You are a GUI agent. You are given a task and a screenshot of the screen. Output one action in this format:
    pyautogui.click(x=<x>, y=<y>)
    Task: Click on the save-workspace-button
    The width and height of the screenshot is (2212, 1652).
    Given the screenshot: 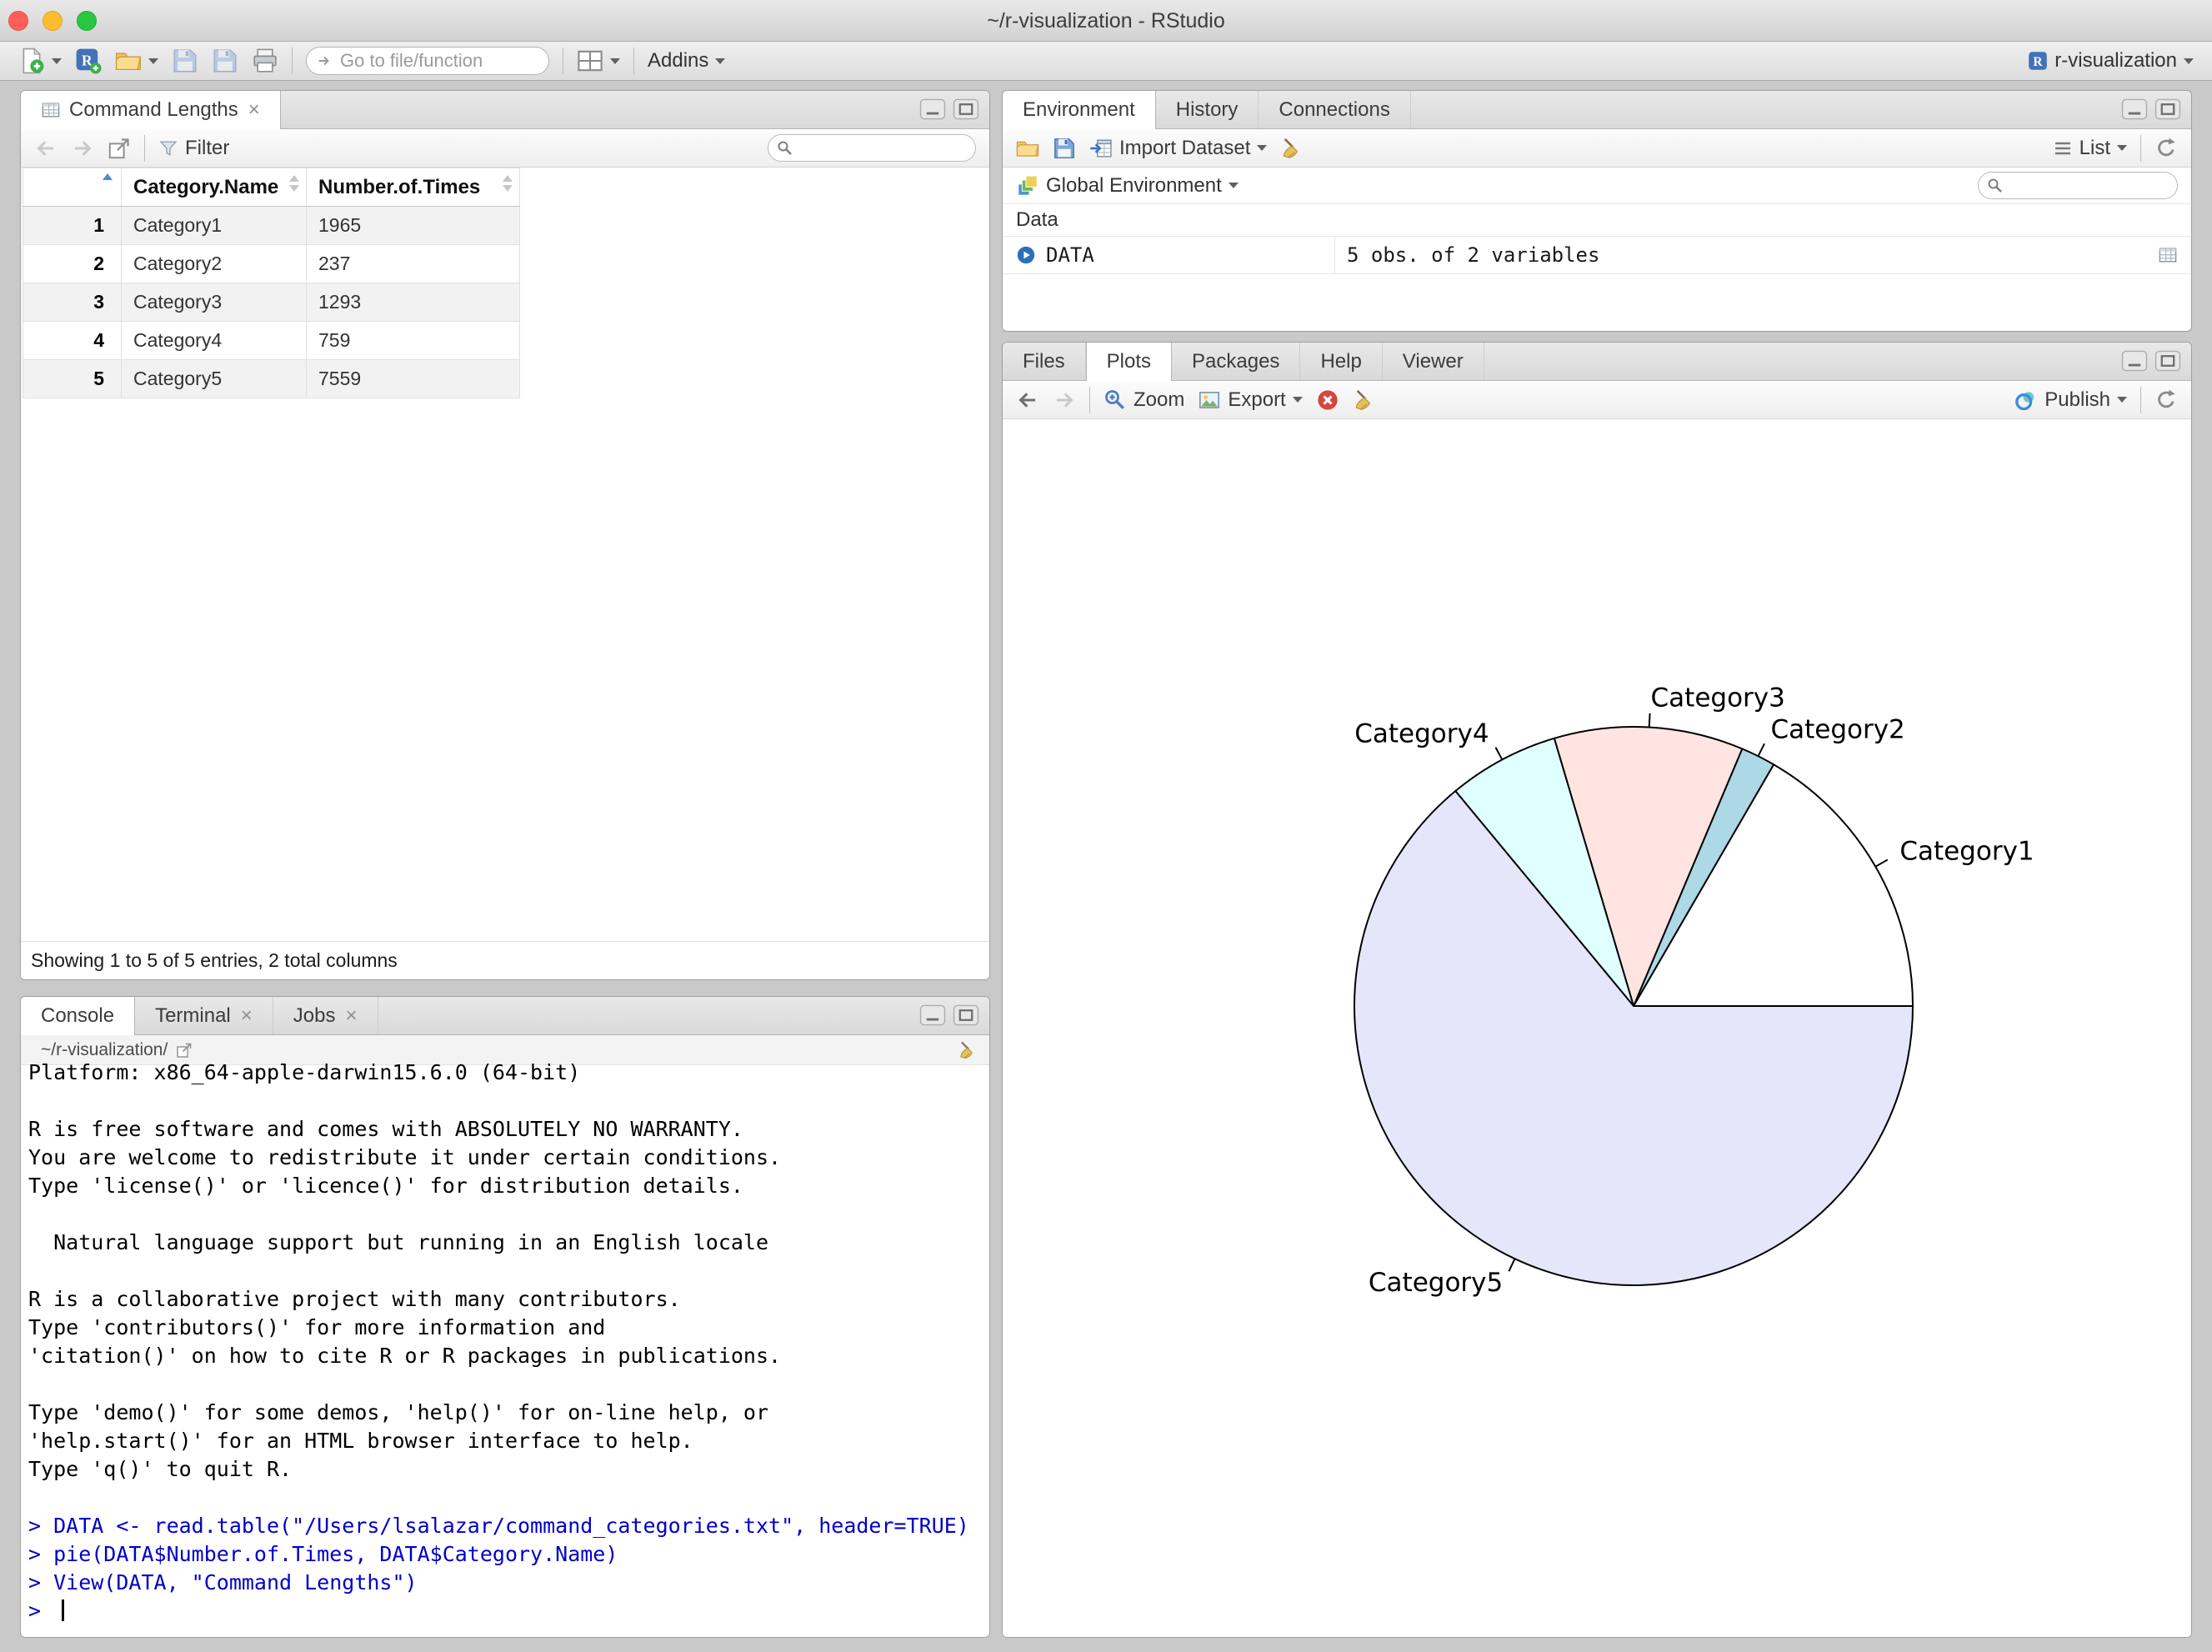 What is the action you would take?
    pyautogui.click(x=1064, y=148)
    